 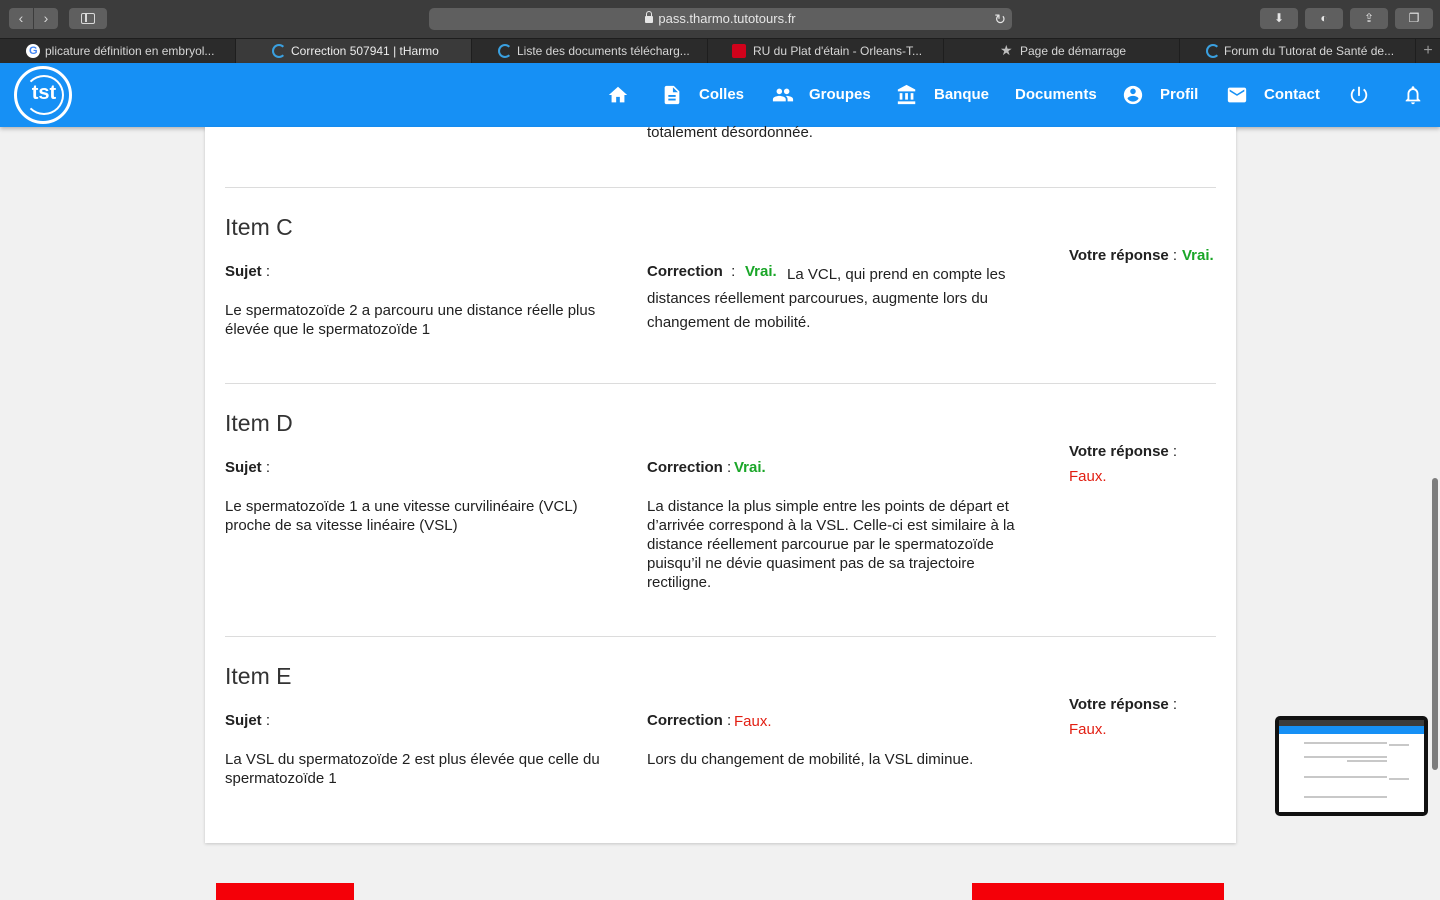 What do you see at coordinates (750, 467) in the screenshot?
I see `correction-value: Vrai.` at bounding box center [750, 467].